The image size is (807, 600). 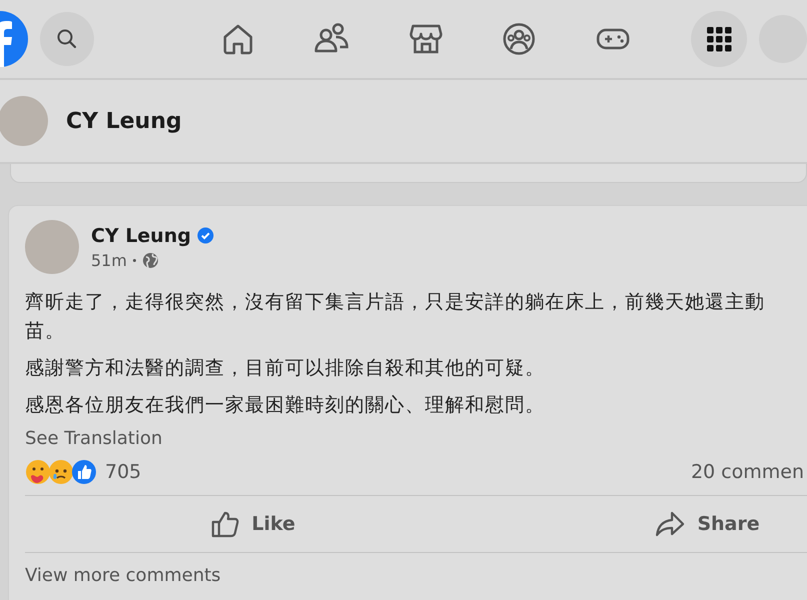 What do you see at coordinates (14, 39) in the screenshot?
I see `logo-icon` at bounding box center [14, 39].